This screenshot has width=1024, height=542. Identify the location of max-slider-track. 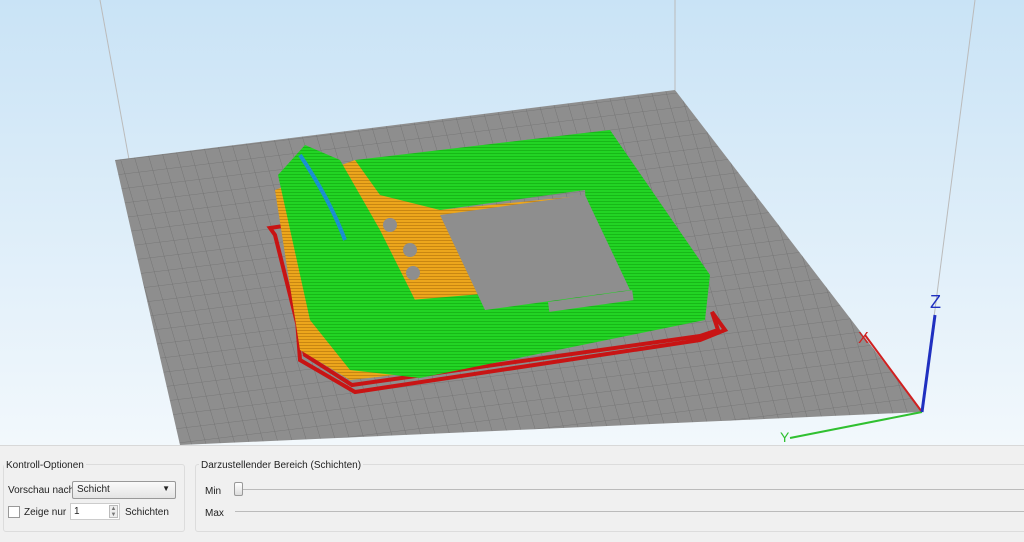
(629, 511).